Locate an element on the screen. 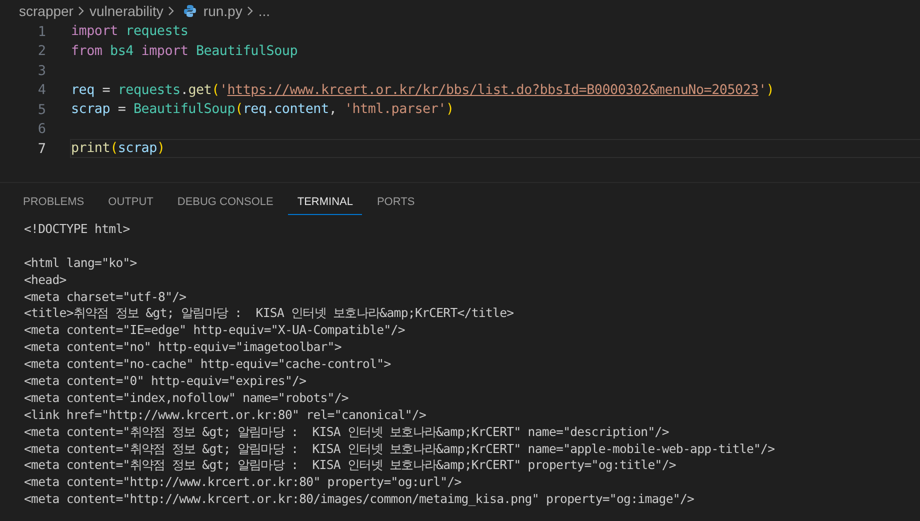 This screenshot has width=920, height=521. terminal-output-line: <meta charset="utf-8"/> is located at coordinates (105, 297).